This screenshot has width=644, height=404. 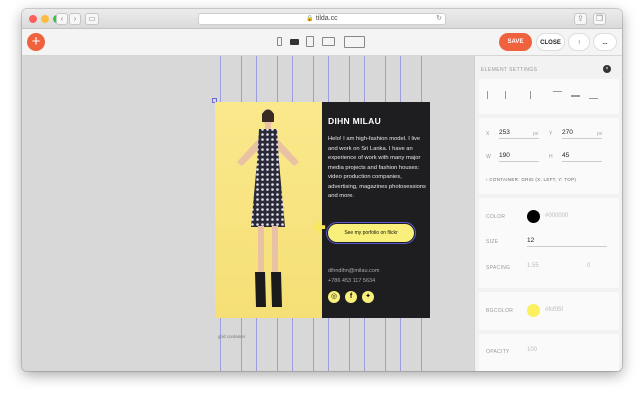 I want to click on phone-text: +786 453 117 5634, so click(x=351, y=281).